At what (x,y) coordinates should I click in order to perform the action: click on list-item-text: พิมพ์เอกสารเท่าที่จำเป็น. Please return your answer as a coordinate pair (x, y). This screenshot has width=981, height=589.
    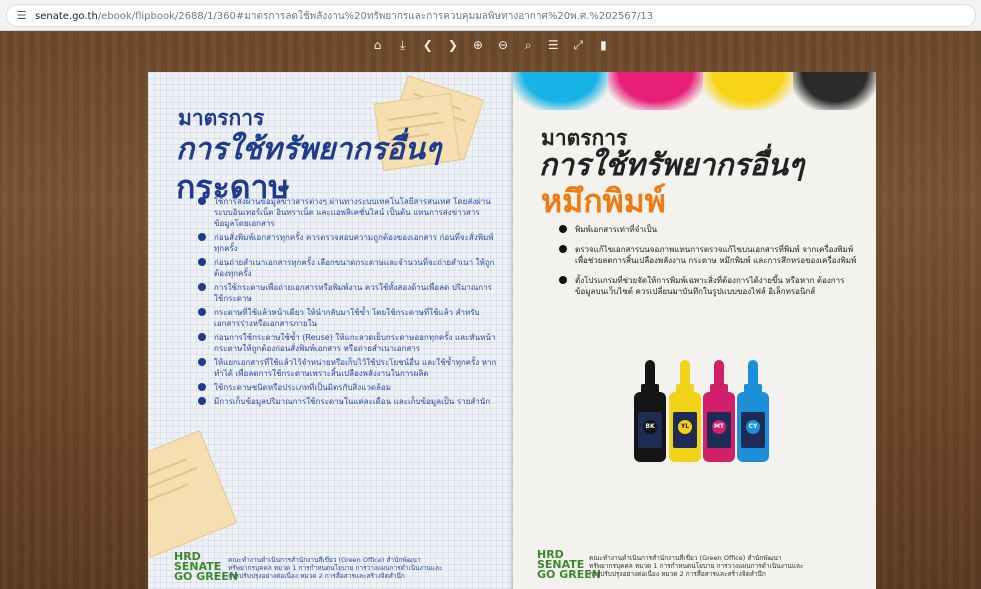
    Looking at the image, I should click on (616, 229).